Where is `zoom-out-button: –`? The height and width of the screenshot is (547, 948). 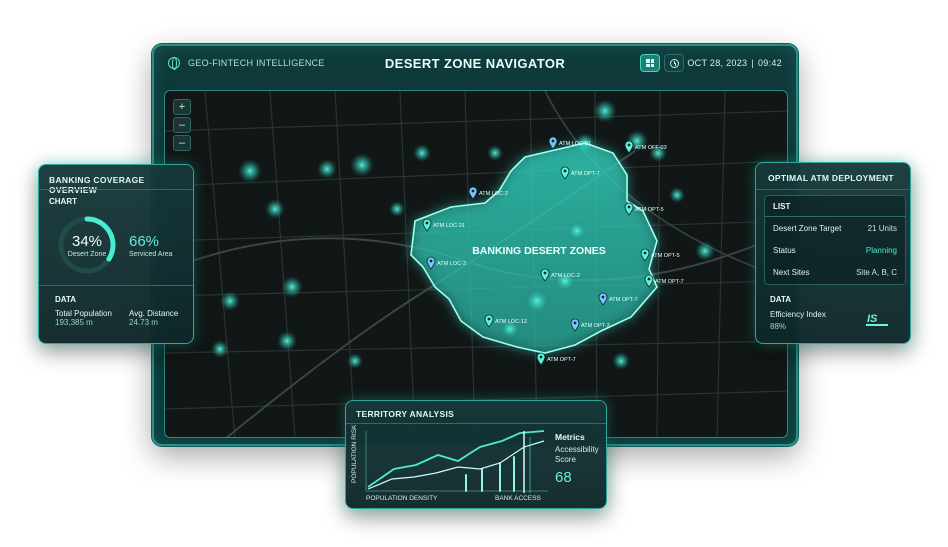 zoom-out-button: – is located at coordinates (182, 143).